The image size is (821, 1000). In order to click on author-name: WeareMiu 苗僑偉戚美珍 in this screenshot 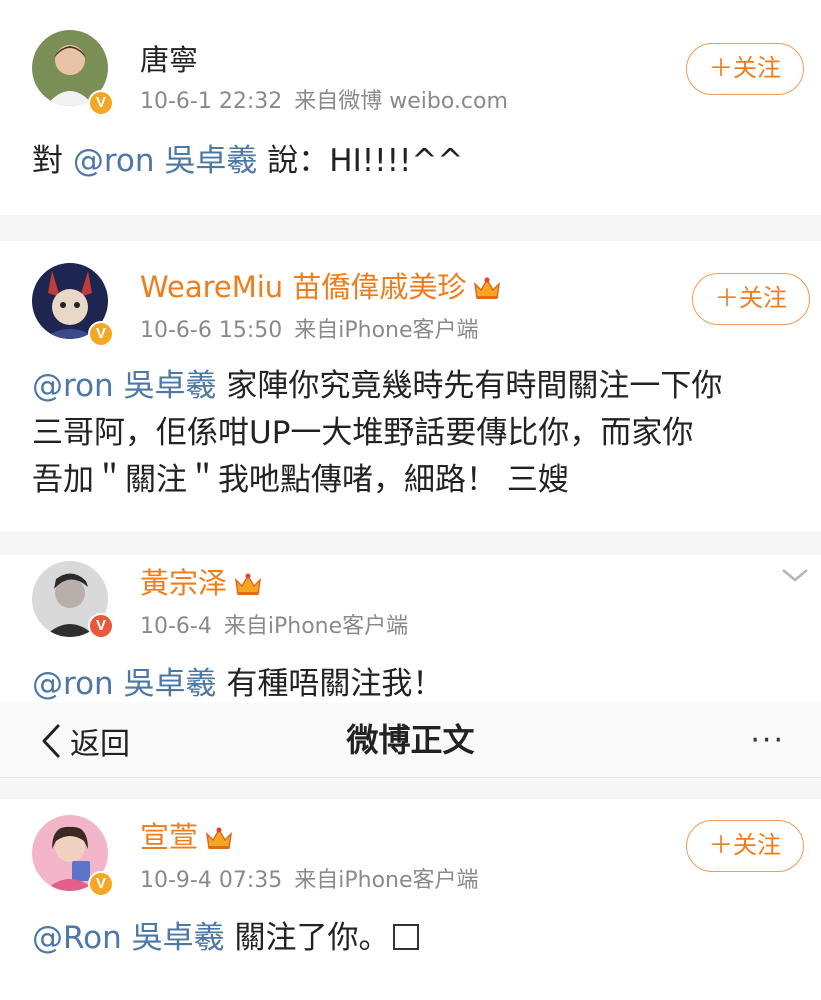, I will do `click(321, 287)`.